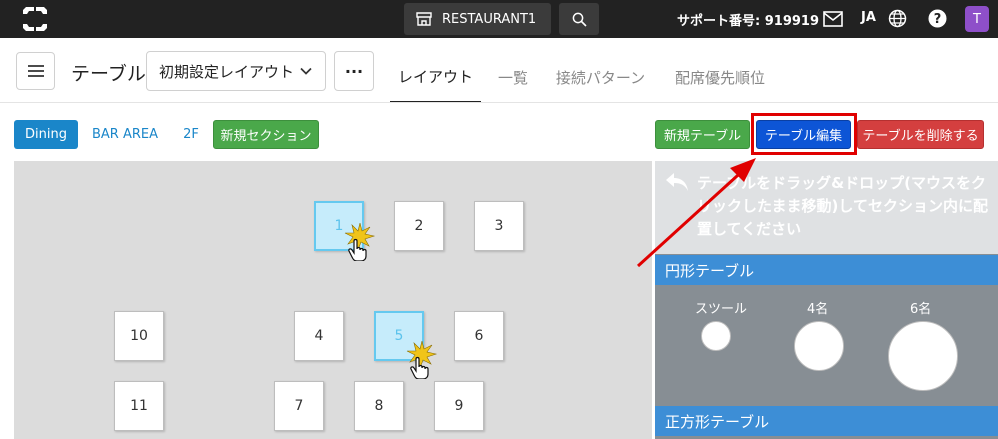  Describe the element at coordinates (748, 21) in the screenshot. I see `support-number: サポート番号: 919919` at that location.